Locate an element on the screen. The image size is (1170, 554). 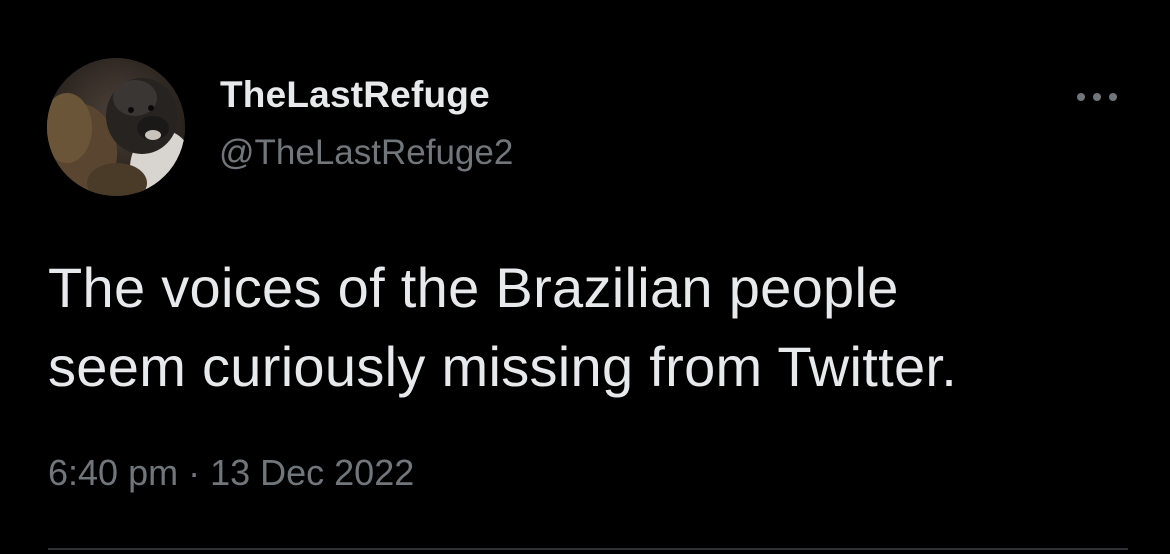
tweet-timestamp: 6:40 pm · 13 Dec 2022 is located at coordinates (231, 473).